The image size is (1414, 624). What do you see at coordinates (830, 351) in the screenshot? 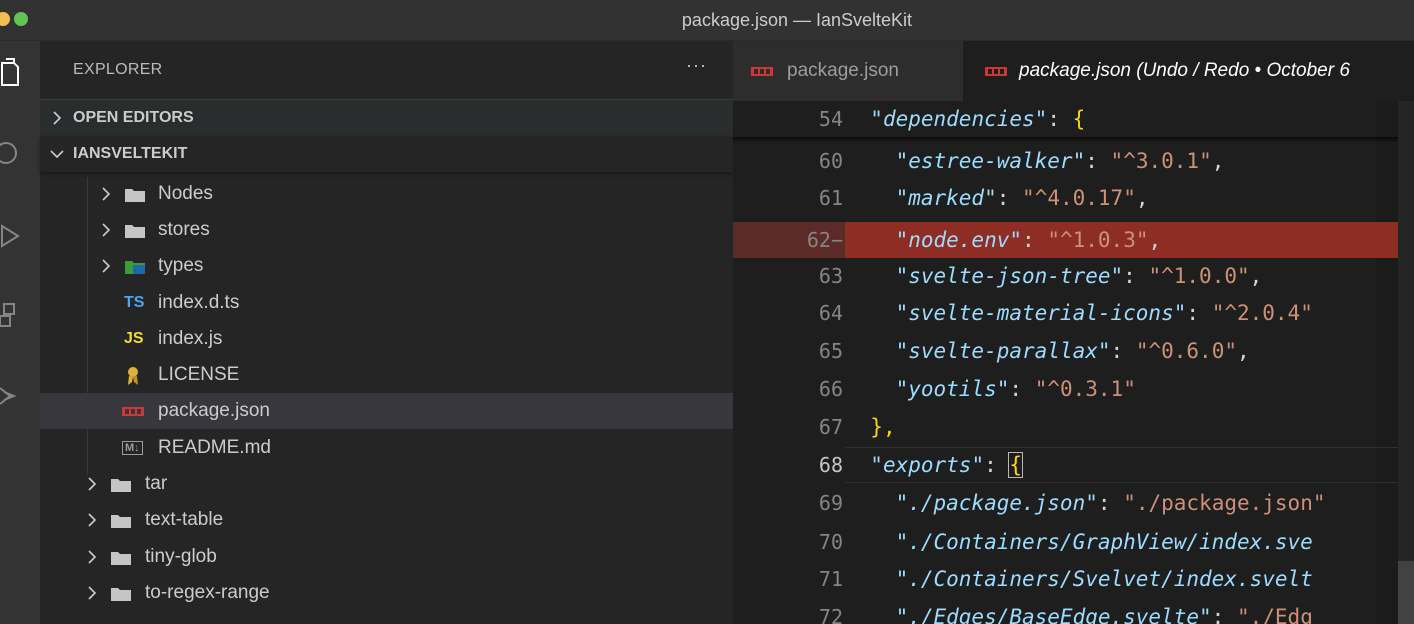
I see `line-number: 65` at bounding box center [830, 351].